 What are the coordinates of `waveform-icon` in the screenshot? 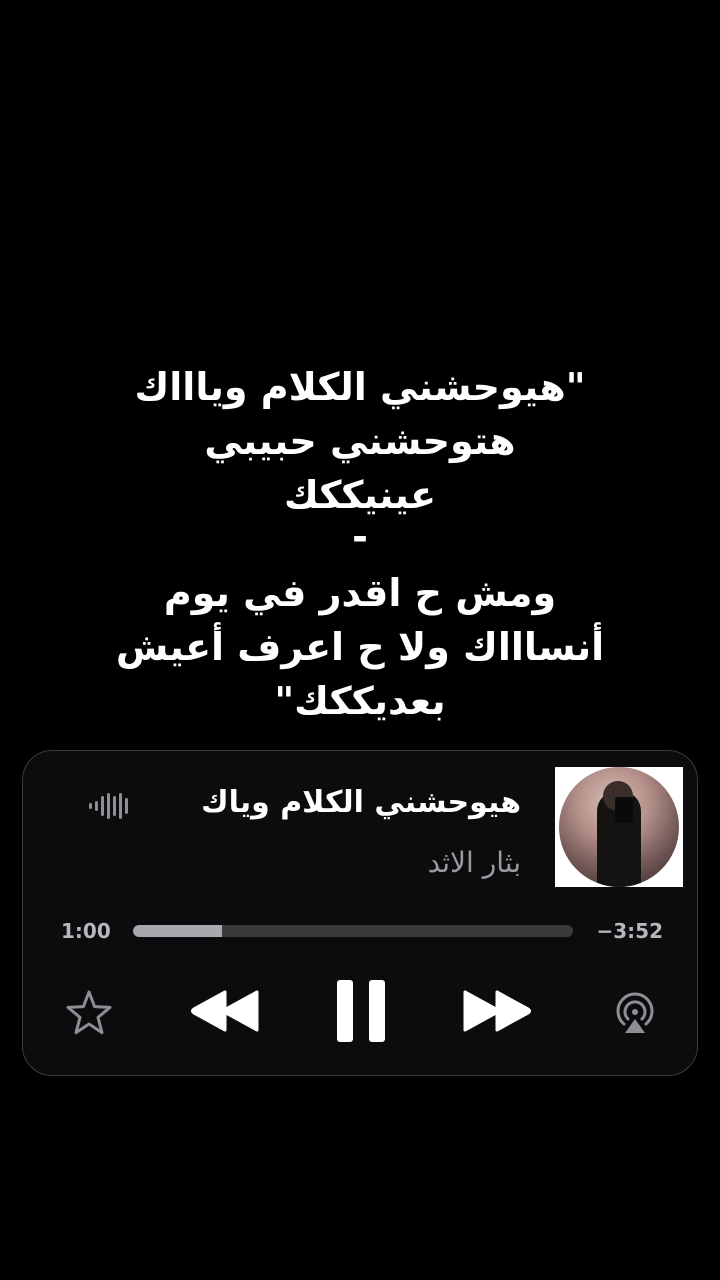 It's located at (111, 806).